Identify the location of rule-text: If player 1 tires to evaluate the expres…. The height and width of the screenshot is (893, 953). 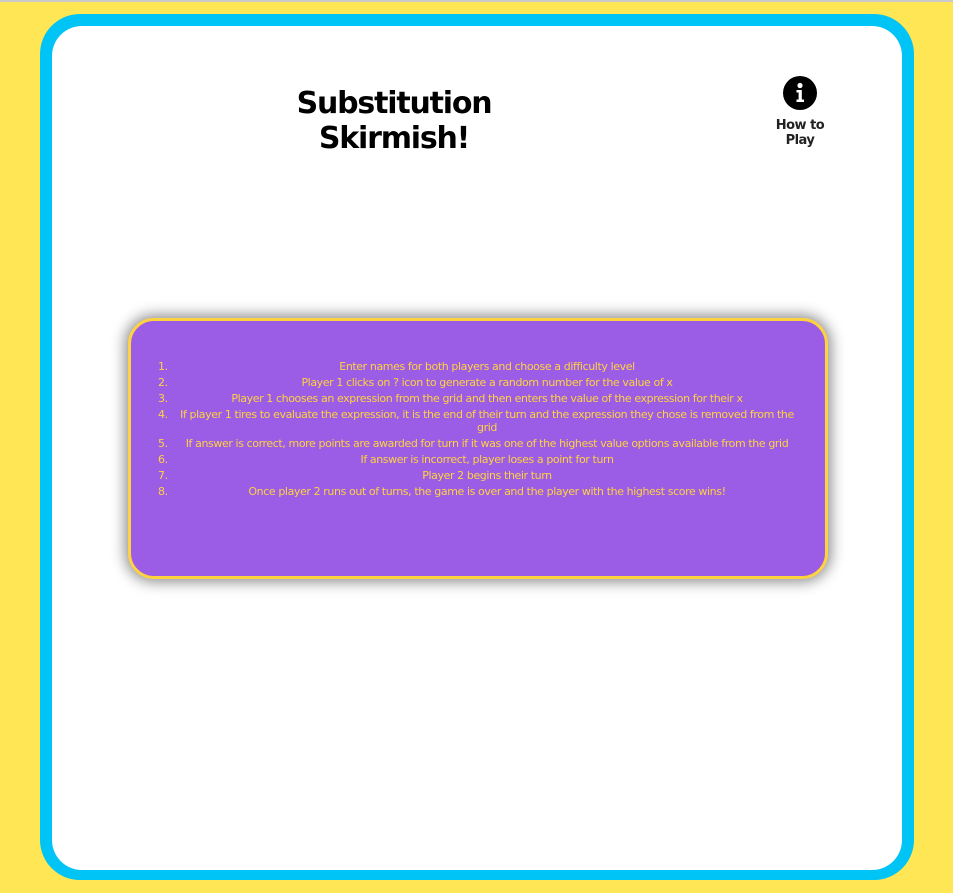
(487, 421).